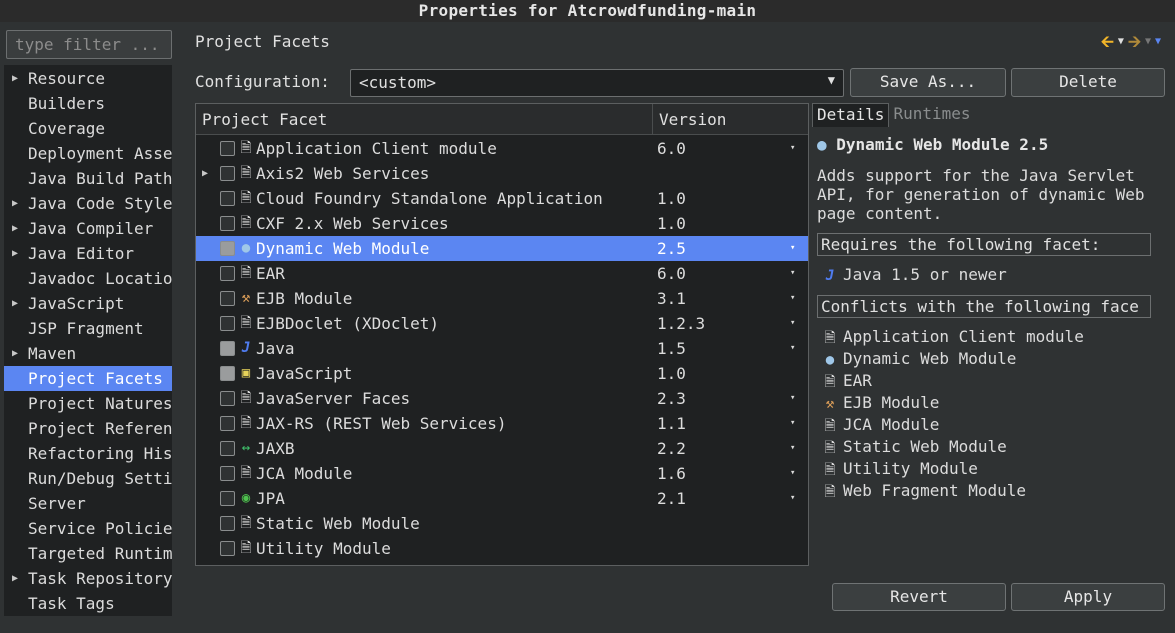 This screenshot has height=633, width=1175. What do you see at coordinates (1088, 597) in the screenshot?
I see `apply-button: Apply` at bounding box center [1088, 597].